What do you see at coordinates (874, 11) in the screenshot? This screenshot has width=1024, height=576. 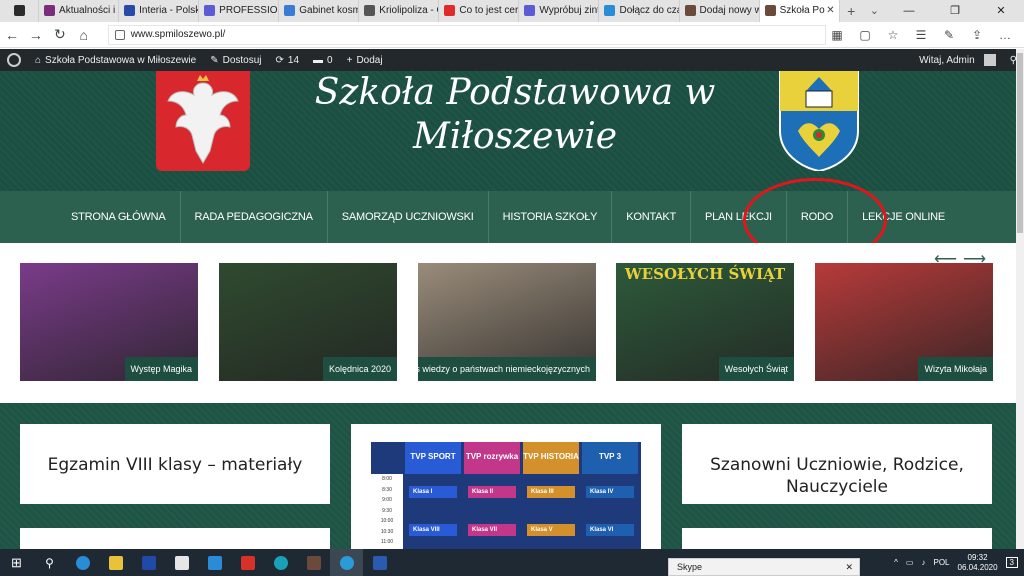 I see `chevron-down-icon: ⌄` at bounding box center [874, 11].